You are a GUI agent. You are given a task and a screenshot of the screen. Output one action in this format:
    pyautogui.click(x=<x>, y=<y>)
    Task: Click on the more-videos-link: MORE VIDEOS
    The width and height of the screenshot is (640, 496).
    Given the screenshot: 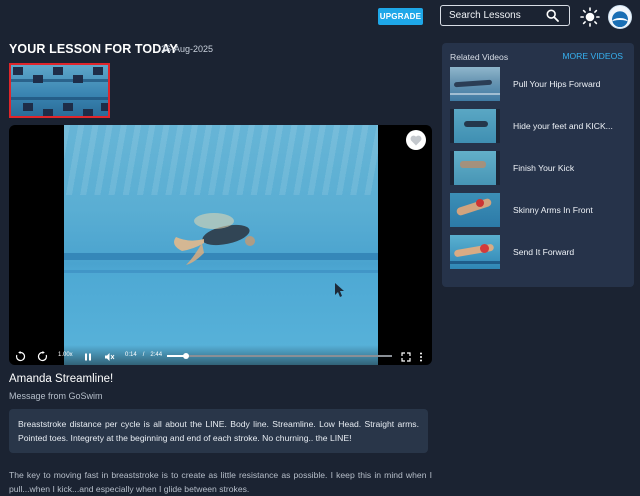 What is the action you would take?
    pyautogui.click(x=592, y=56)
    